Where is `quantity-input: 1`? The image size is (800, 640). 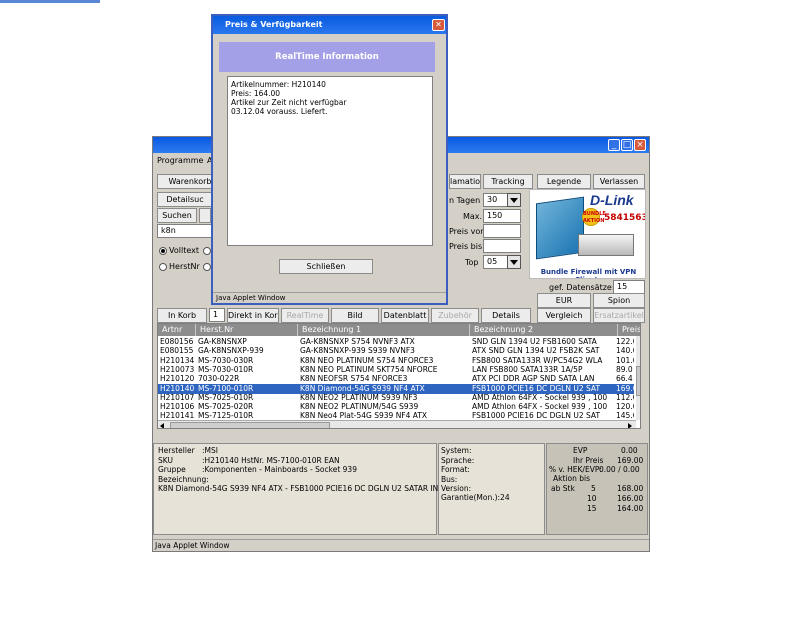 quantity-input: 1 is located at coordinates (217, 315).